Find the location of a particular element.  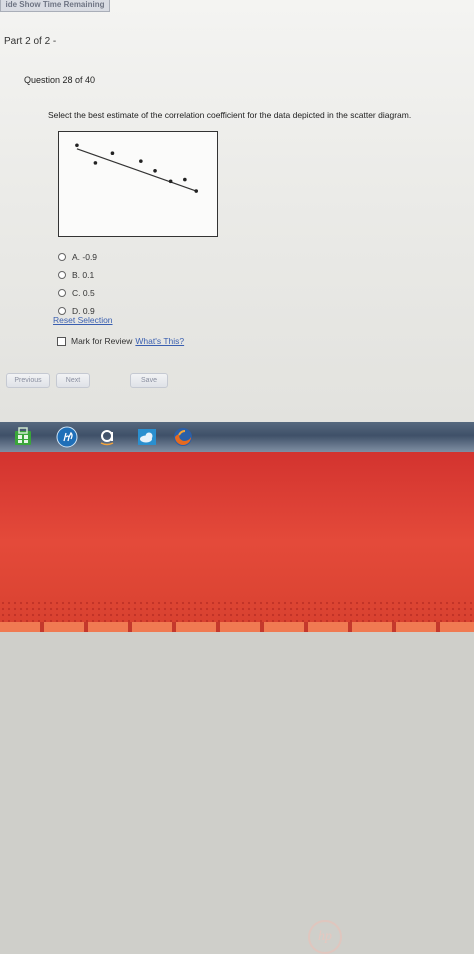

option-c-label: C. 0.5 is located at coordinates (83, 293).